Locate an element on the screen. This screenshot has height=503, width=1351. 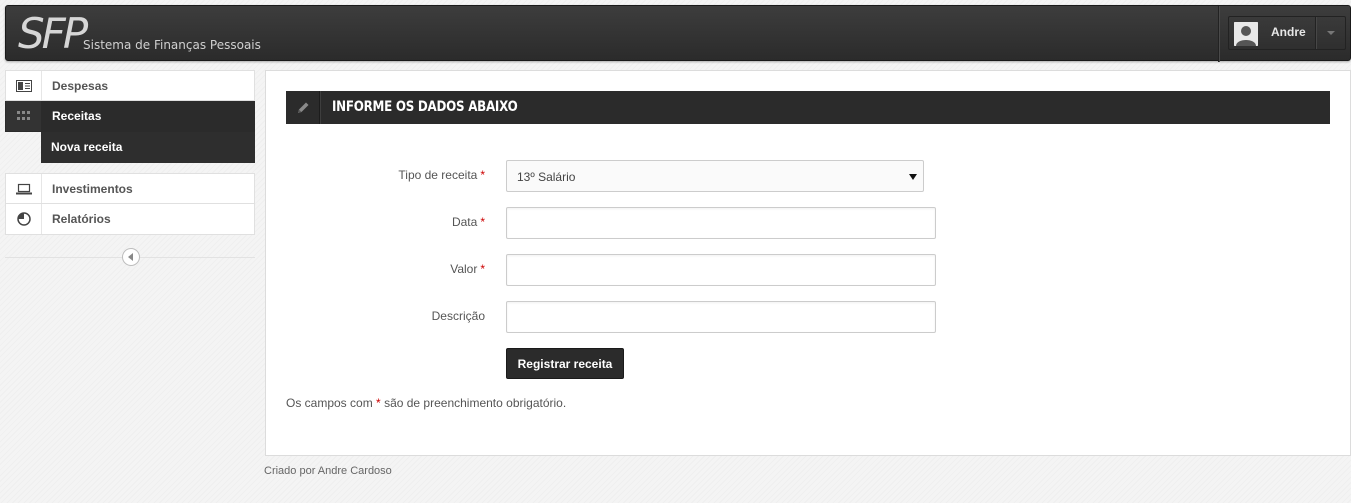
brand-subtitle: Sistema de Finanças Pessoais is located at coordinates (172, 45).